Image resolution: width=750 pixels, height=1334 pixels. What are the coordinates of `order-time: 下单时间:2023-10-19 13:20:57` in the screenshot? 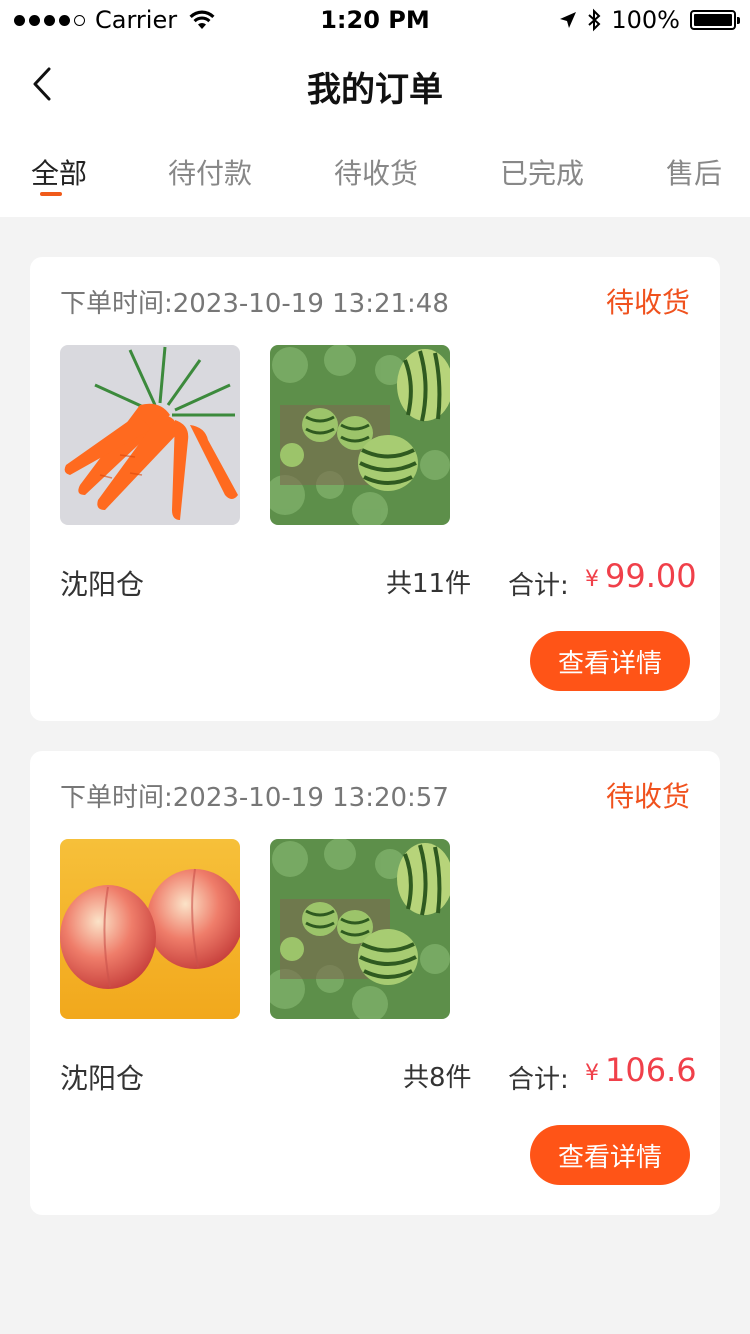 It's located at (254, 798).